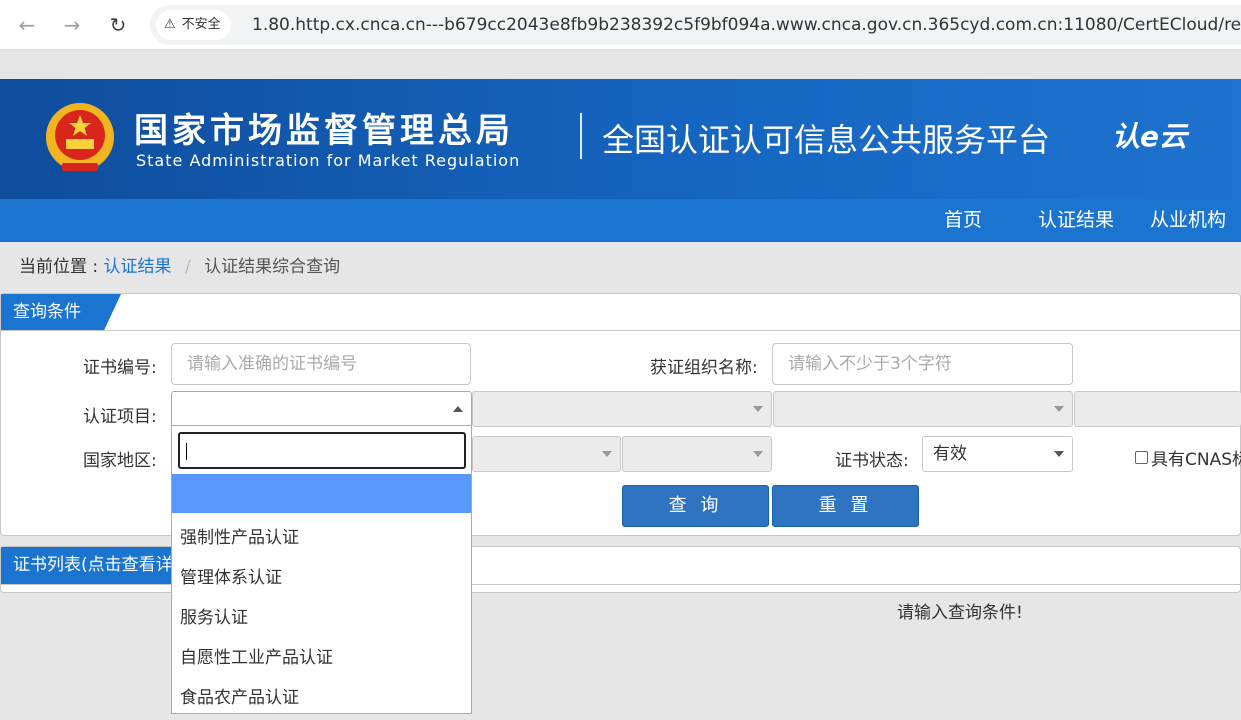 Image resolution: width=1241 pixels, height=720 pixels. I want to click on query-panel-title: 查询条件, so click(47, 312).